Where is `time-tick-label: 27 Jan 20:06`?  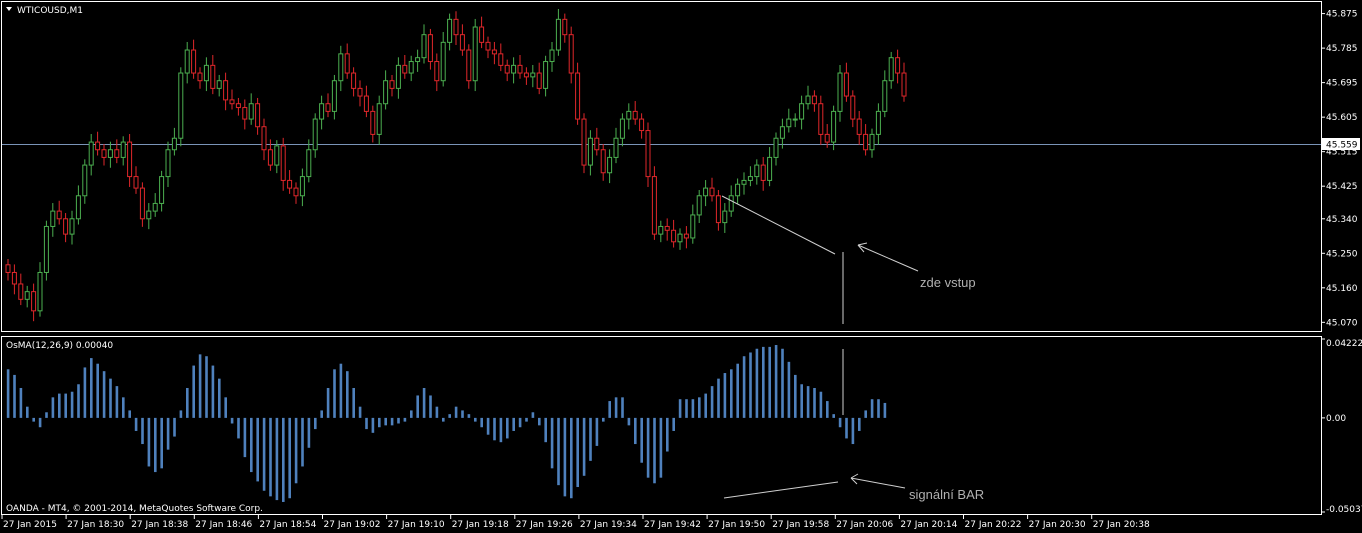 time-tick-label: 27 Jan 20:06 is located at coordinates (864, 525).